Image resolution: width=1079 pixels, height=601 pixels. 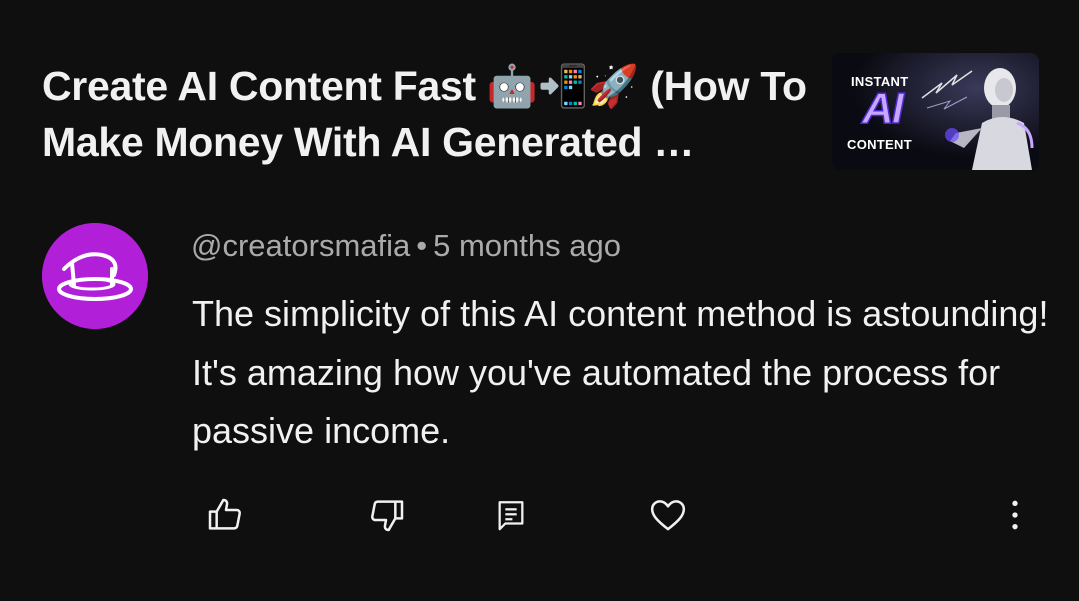 I want to click on hat-logo-icon, so click(x=95, y=276).